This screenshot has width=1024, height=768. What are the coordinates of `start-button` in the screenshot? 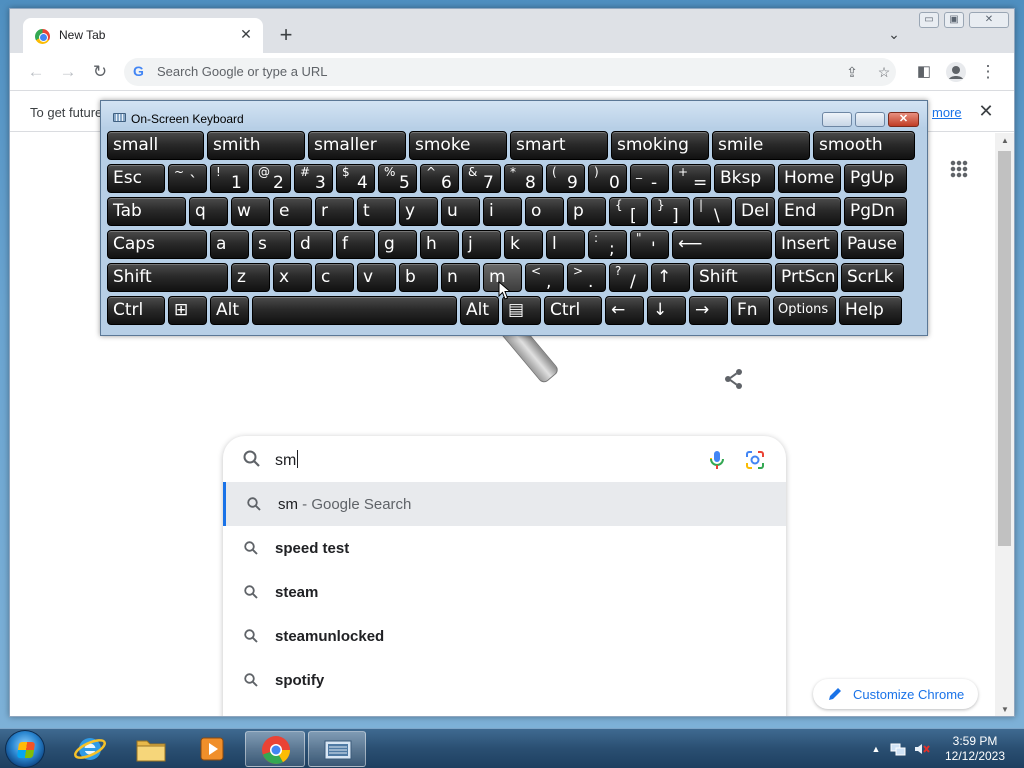 It's located at (25, 749).